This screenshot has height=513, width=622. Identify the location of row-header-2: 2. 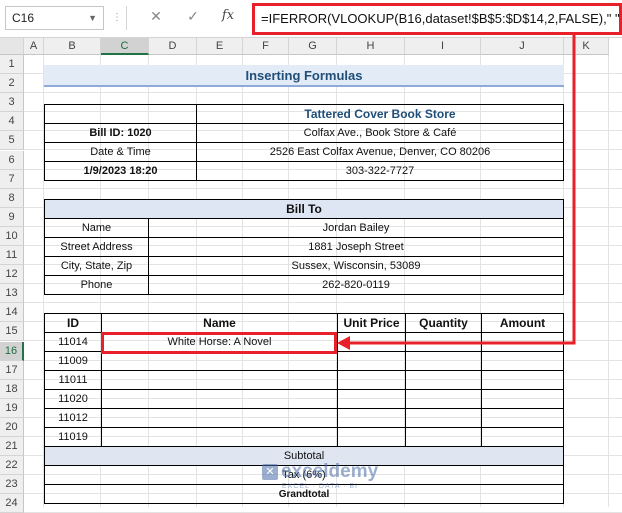
(12, 83).